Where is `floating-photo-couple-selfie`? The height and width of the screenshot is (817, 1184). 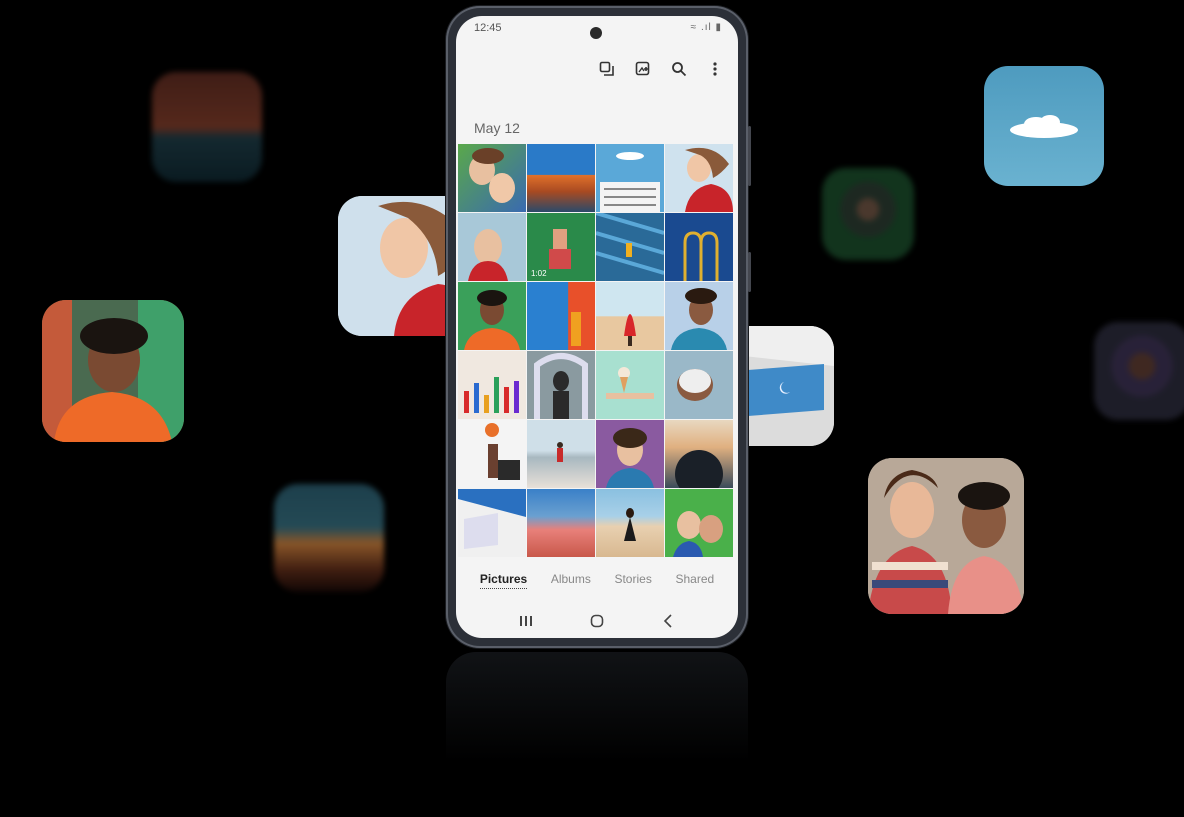
floating-photo-couple-selfie is located at coordinates (946, 536).